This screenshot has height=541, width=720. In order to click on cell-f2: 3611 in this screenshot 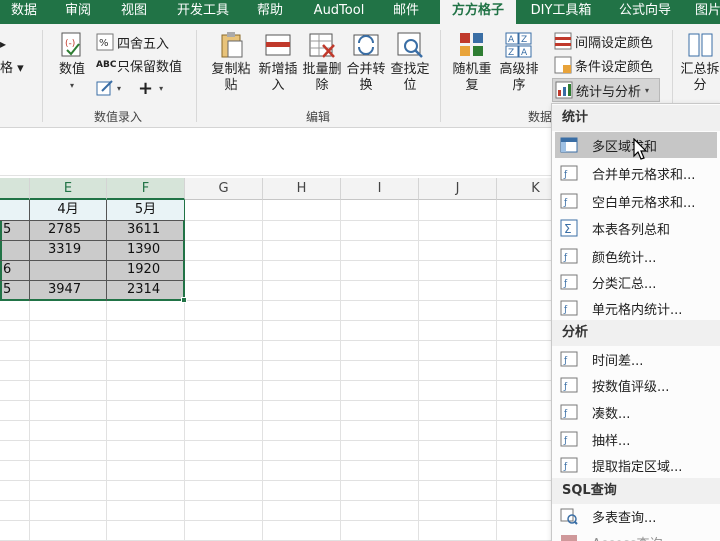, I will do `click(145, 230)`.